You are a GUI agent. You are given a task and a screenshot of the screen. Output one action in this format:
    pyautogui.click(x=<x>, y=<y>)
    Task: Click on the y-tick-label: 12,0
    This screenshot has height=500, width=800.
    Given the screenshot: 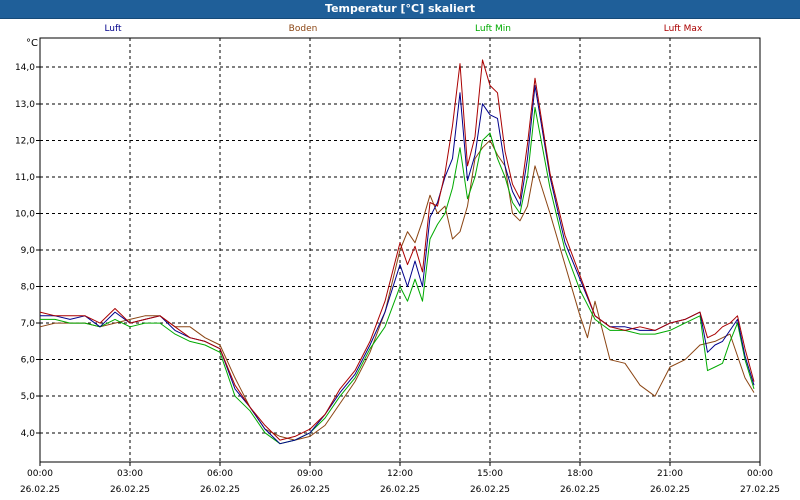 What is the action you would take?
    pyautogui.click(x=25, y=141)
    